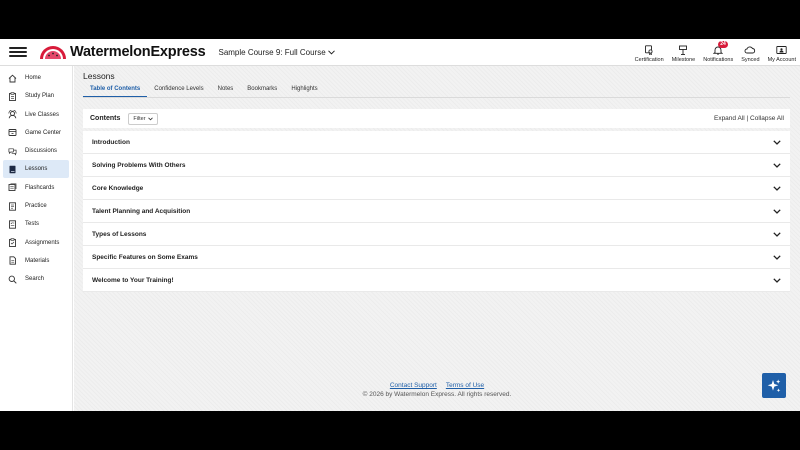  What do you see at coordinates (53, 52) in the screenshot?
I see `watermelon-logo-icon` at bounding box center [53, 52].